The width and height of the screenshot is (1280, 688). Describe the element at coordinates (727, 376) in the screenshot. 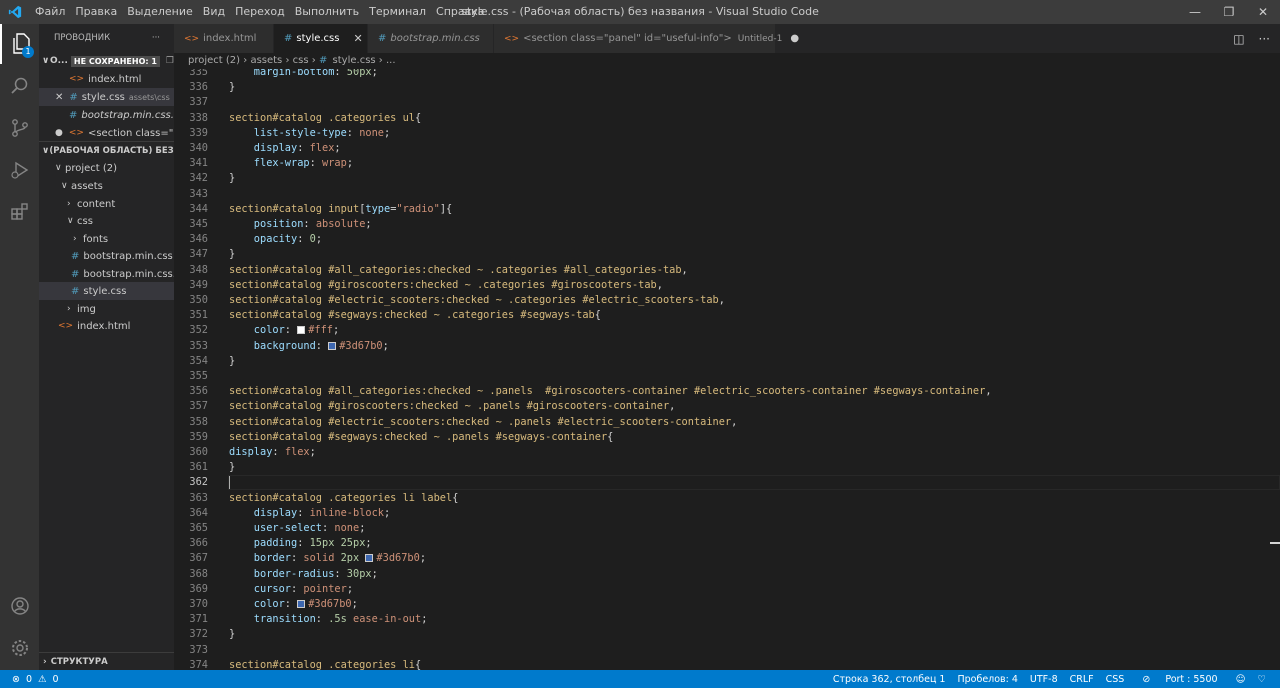

I see `code-line: 355` at that location.